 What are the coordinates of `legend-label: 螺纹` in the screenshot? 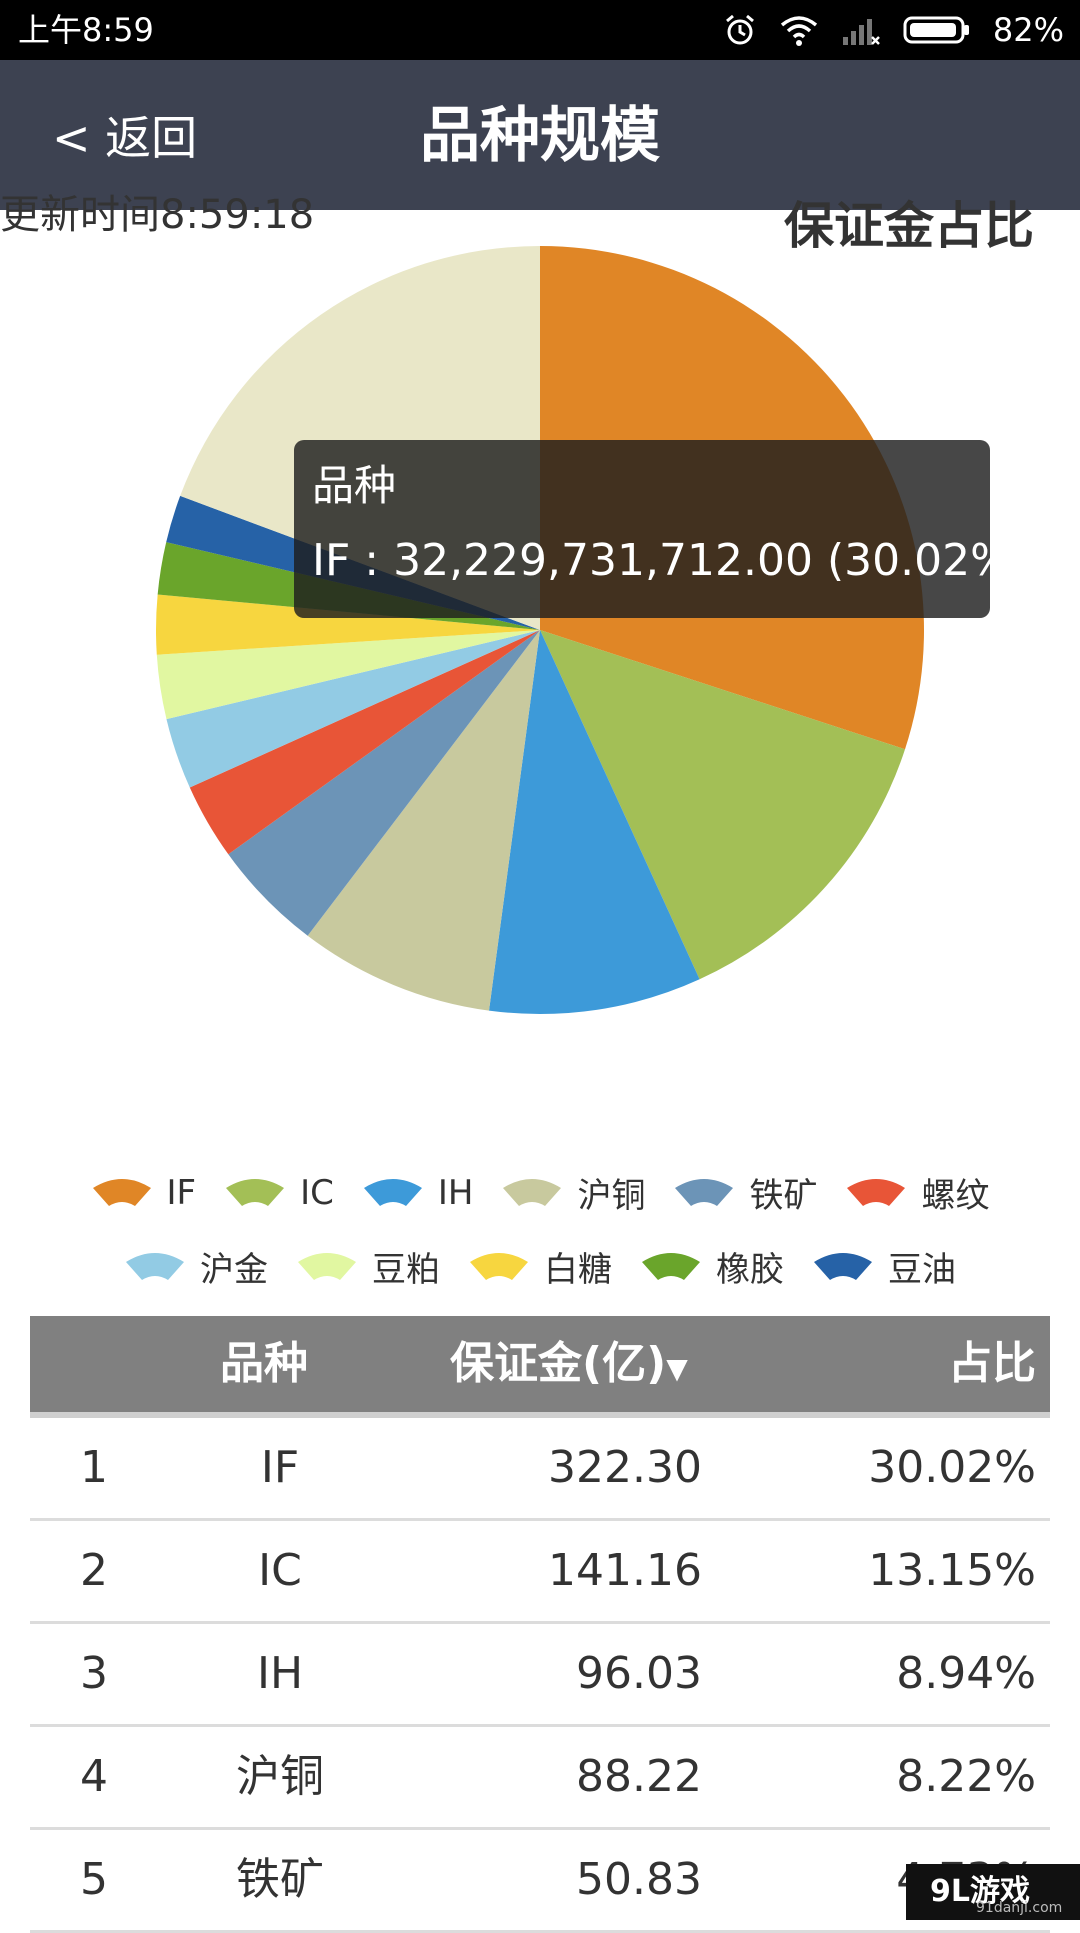 It's located at (955, 1196).